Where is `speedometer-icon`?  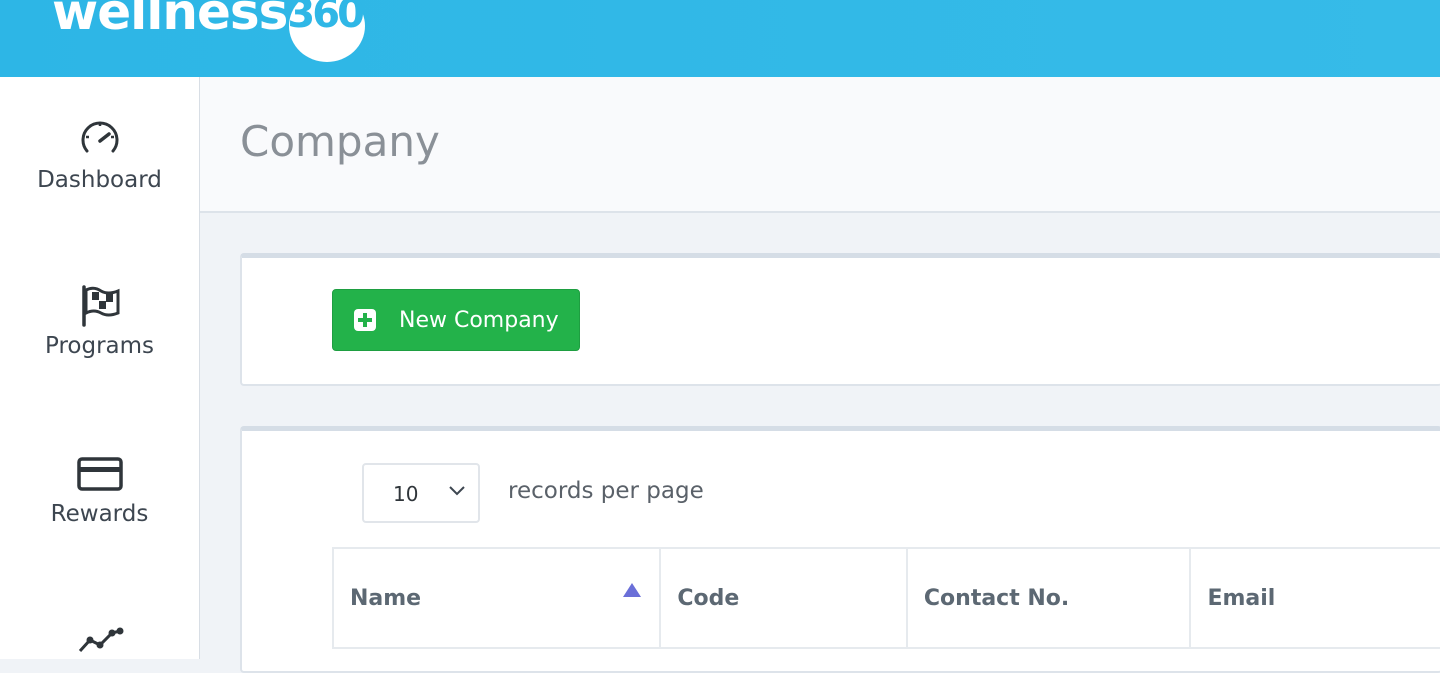
speedometer-icon is located at coordinates (99, 137).